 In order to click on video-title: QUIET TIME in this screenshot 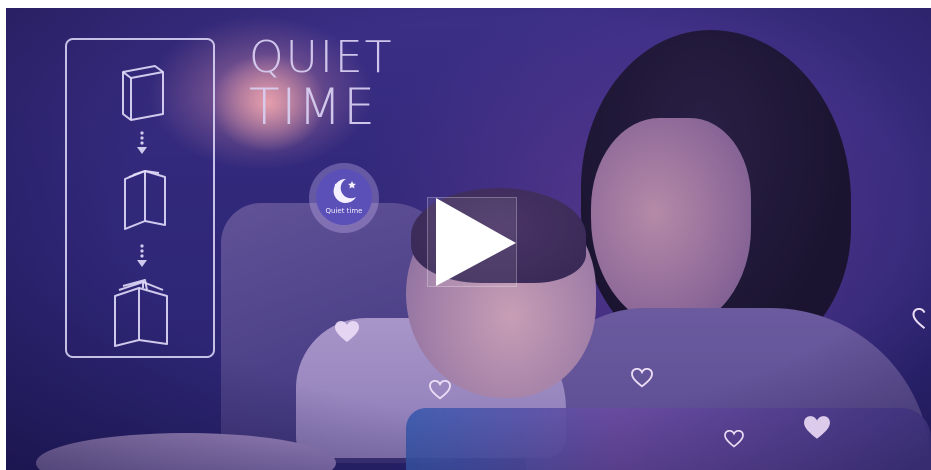, I will do `click(321, 84)`.